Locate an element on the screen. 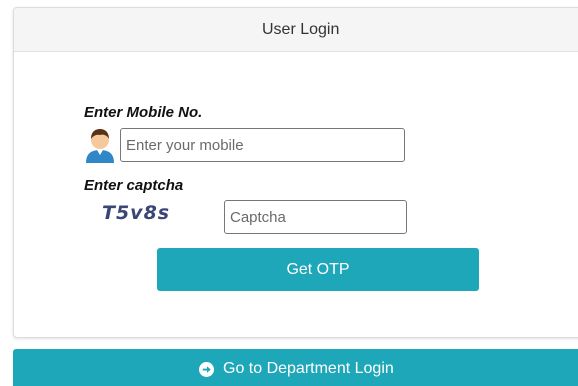 This screenshot has width=578, height=386. captcha-input is located at coordinates (315, 217).